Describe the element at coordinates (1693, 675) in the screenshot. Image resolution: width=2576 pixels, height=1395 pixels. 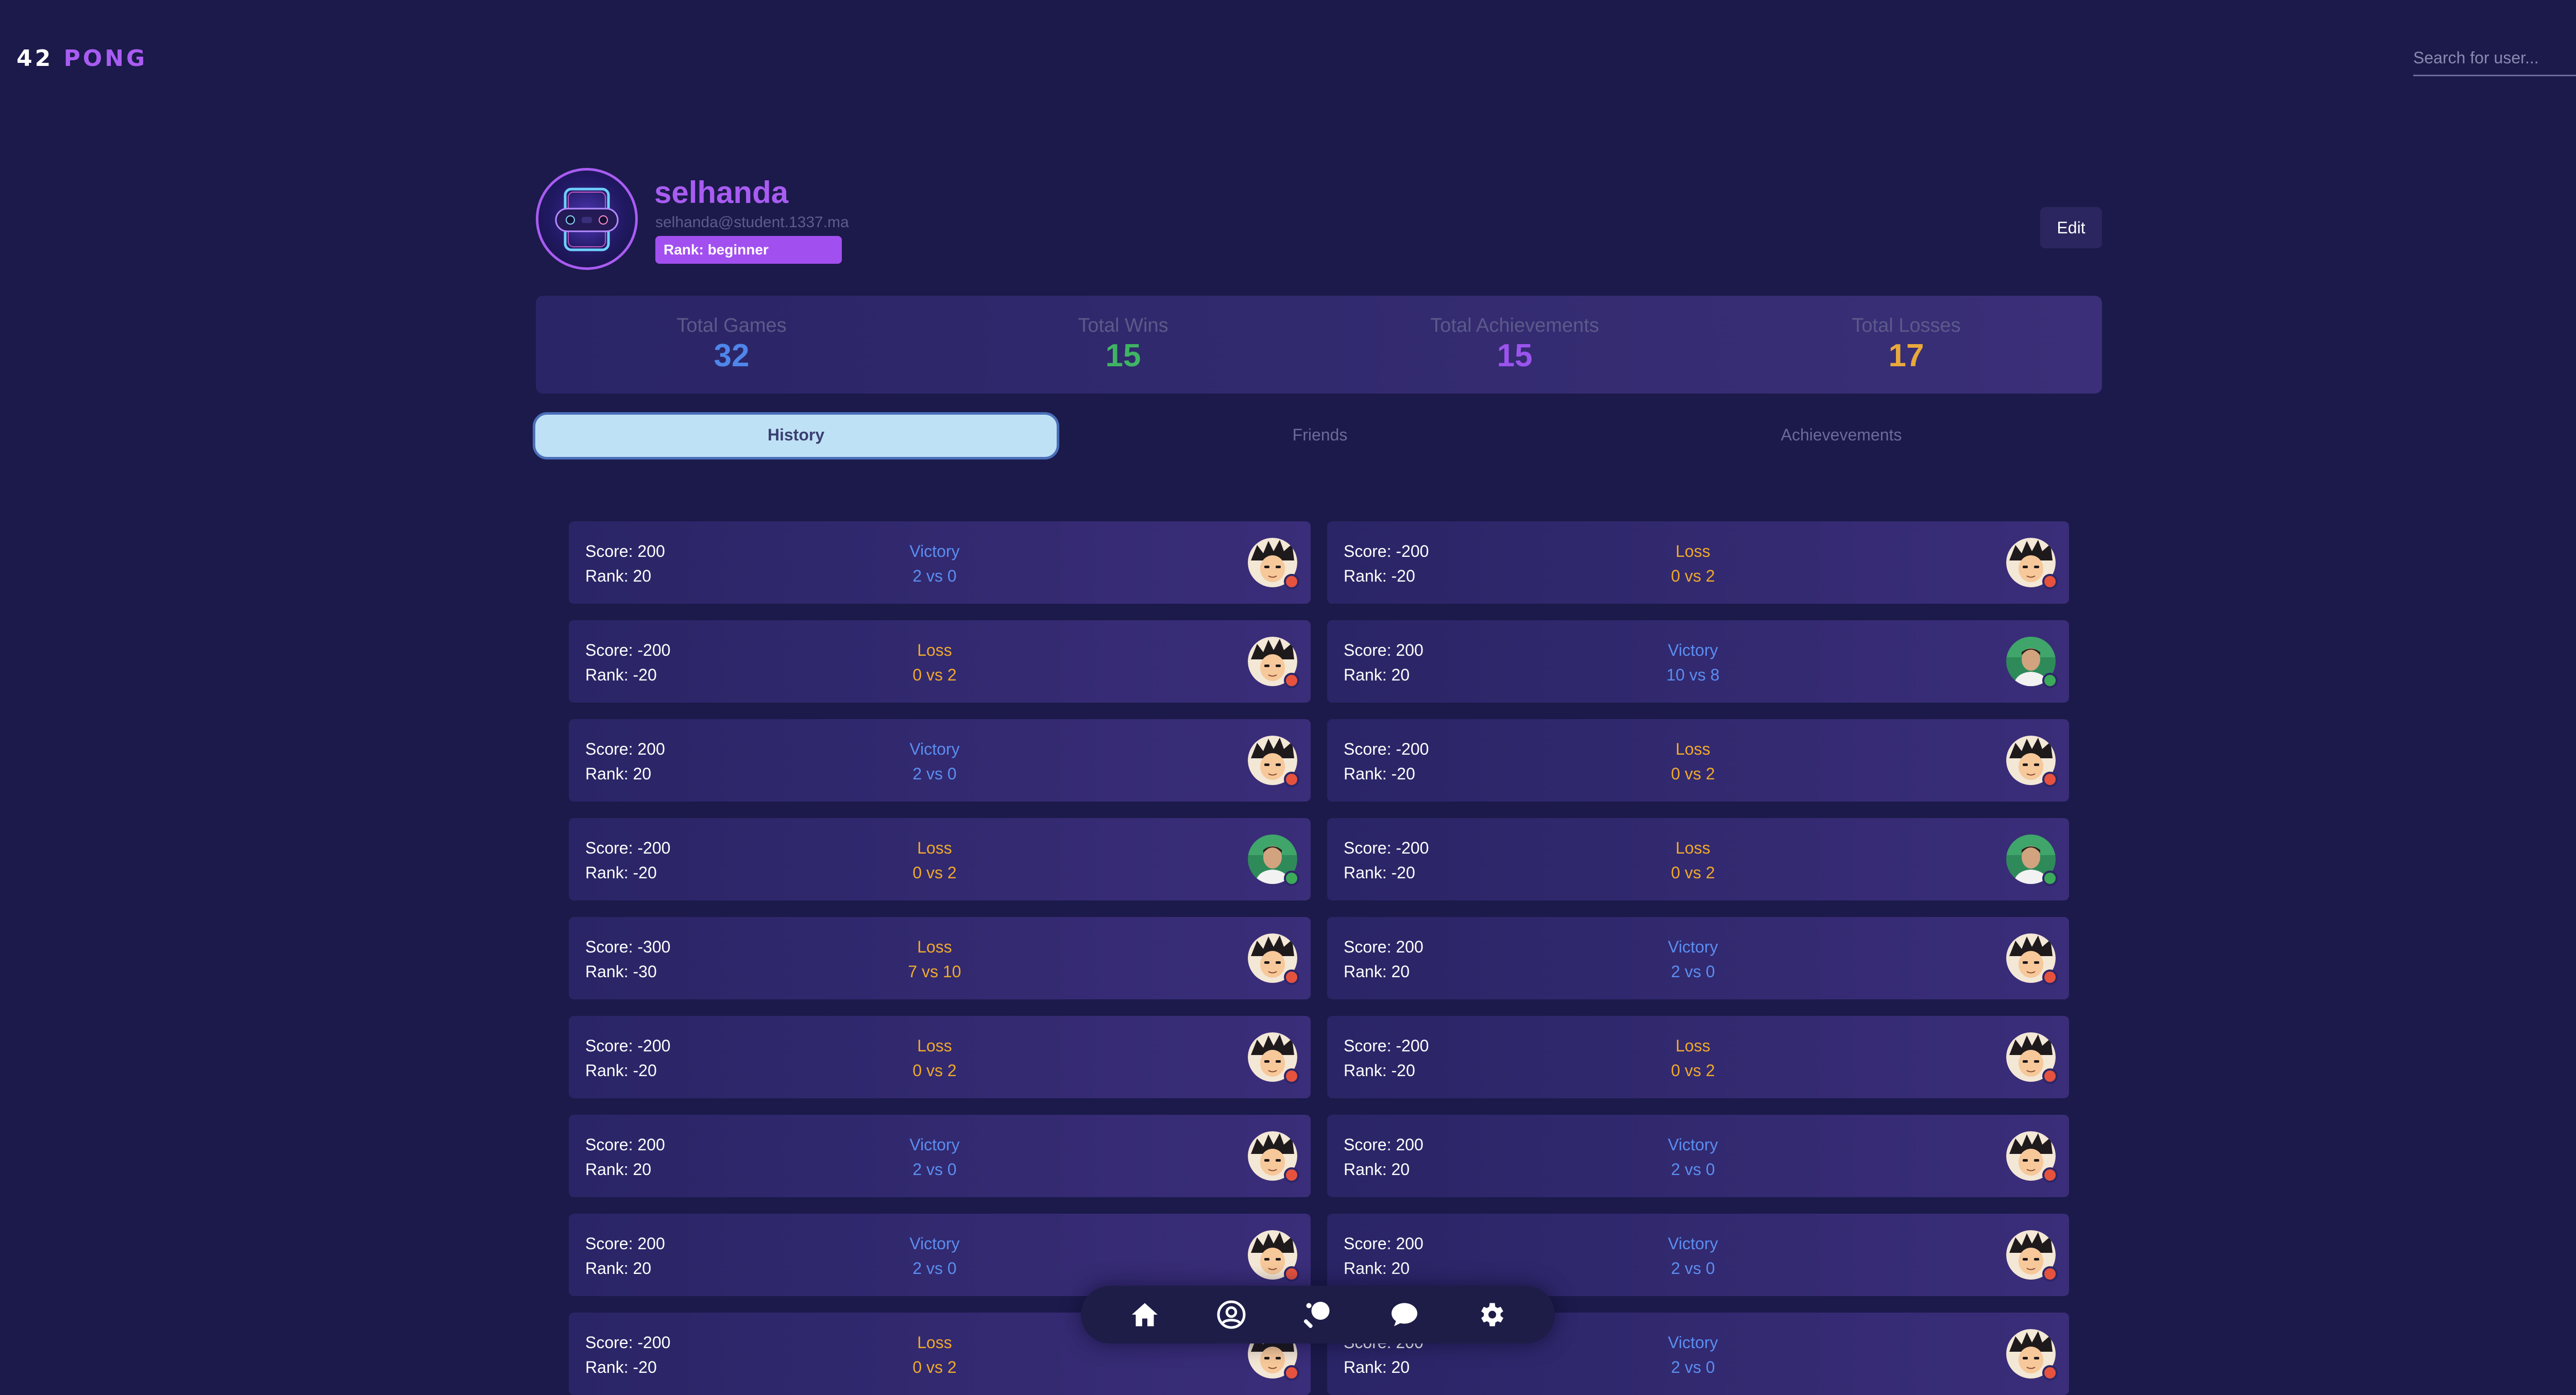
I see `match-score-line: 10 vs 8` at that location.